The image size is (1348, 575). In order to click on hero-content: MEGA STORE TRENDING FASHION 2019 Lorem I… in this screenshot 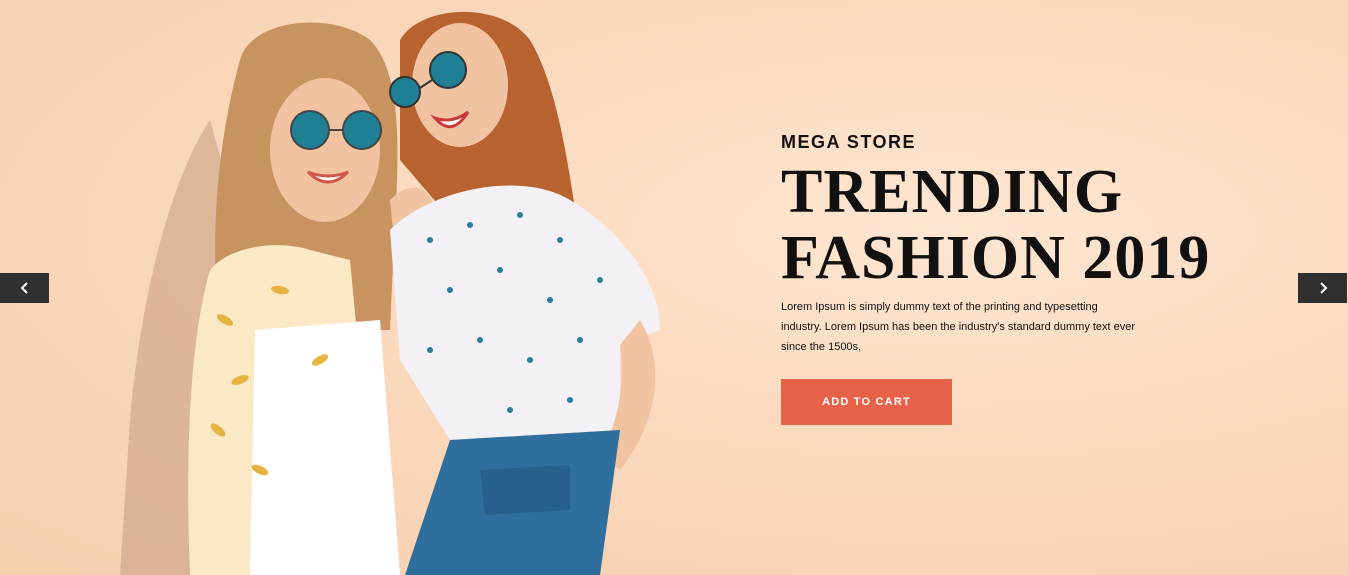, I will do `click(996, 244)`.